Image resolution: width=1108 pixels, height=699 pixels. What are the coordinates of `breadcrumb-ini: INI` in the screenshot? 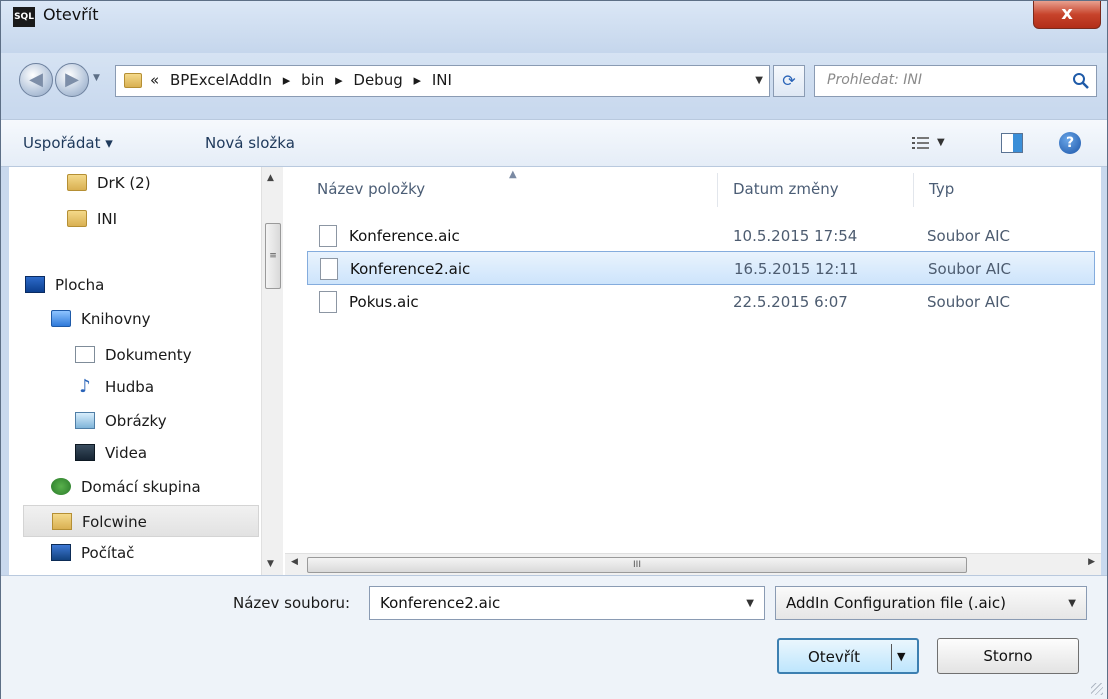 It's located at (442, 80).